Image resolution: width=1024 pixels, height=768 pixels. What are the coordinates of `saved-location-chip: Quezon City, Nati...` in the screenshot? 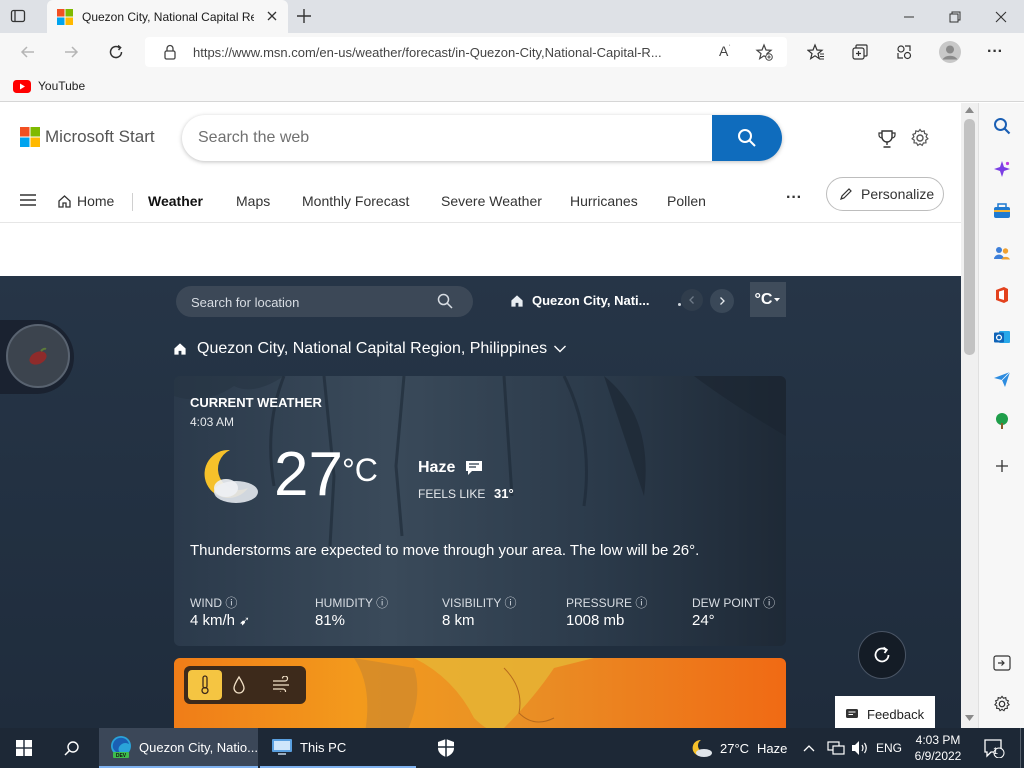 It's located at (580, 300).